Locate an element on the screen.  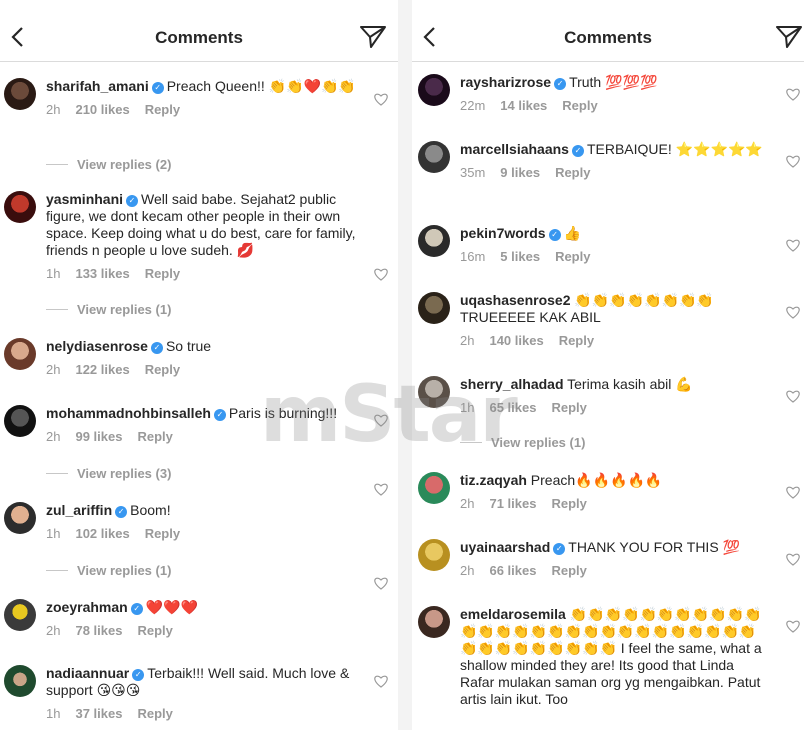
comment-likes: 102 likes is located at coordinates (102, 533).